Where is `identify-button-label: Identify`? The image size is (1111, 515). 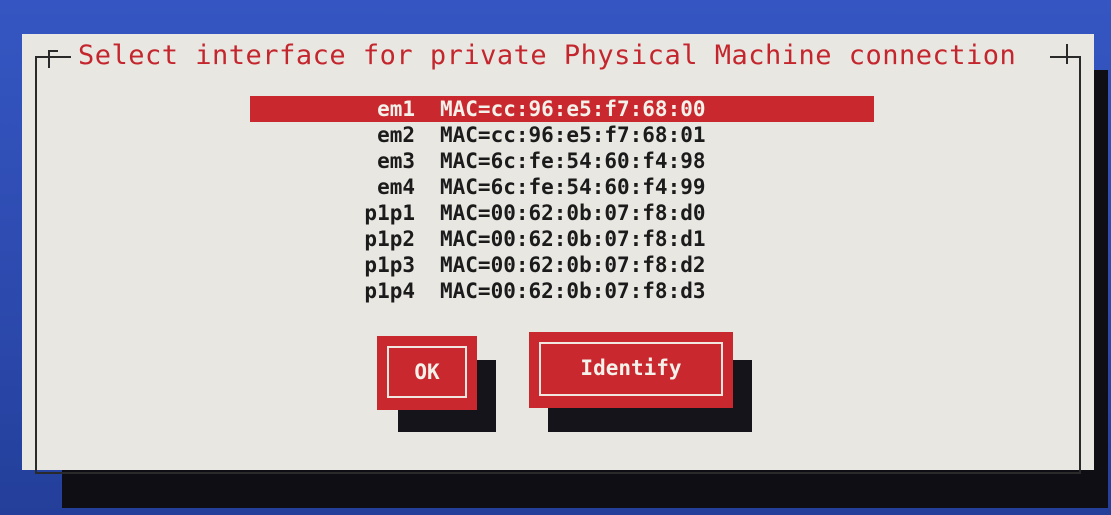
identify-button-label: Identify is located at coordinates (631, 368).